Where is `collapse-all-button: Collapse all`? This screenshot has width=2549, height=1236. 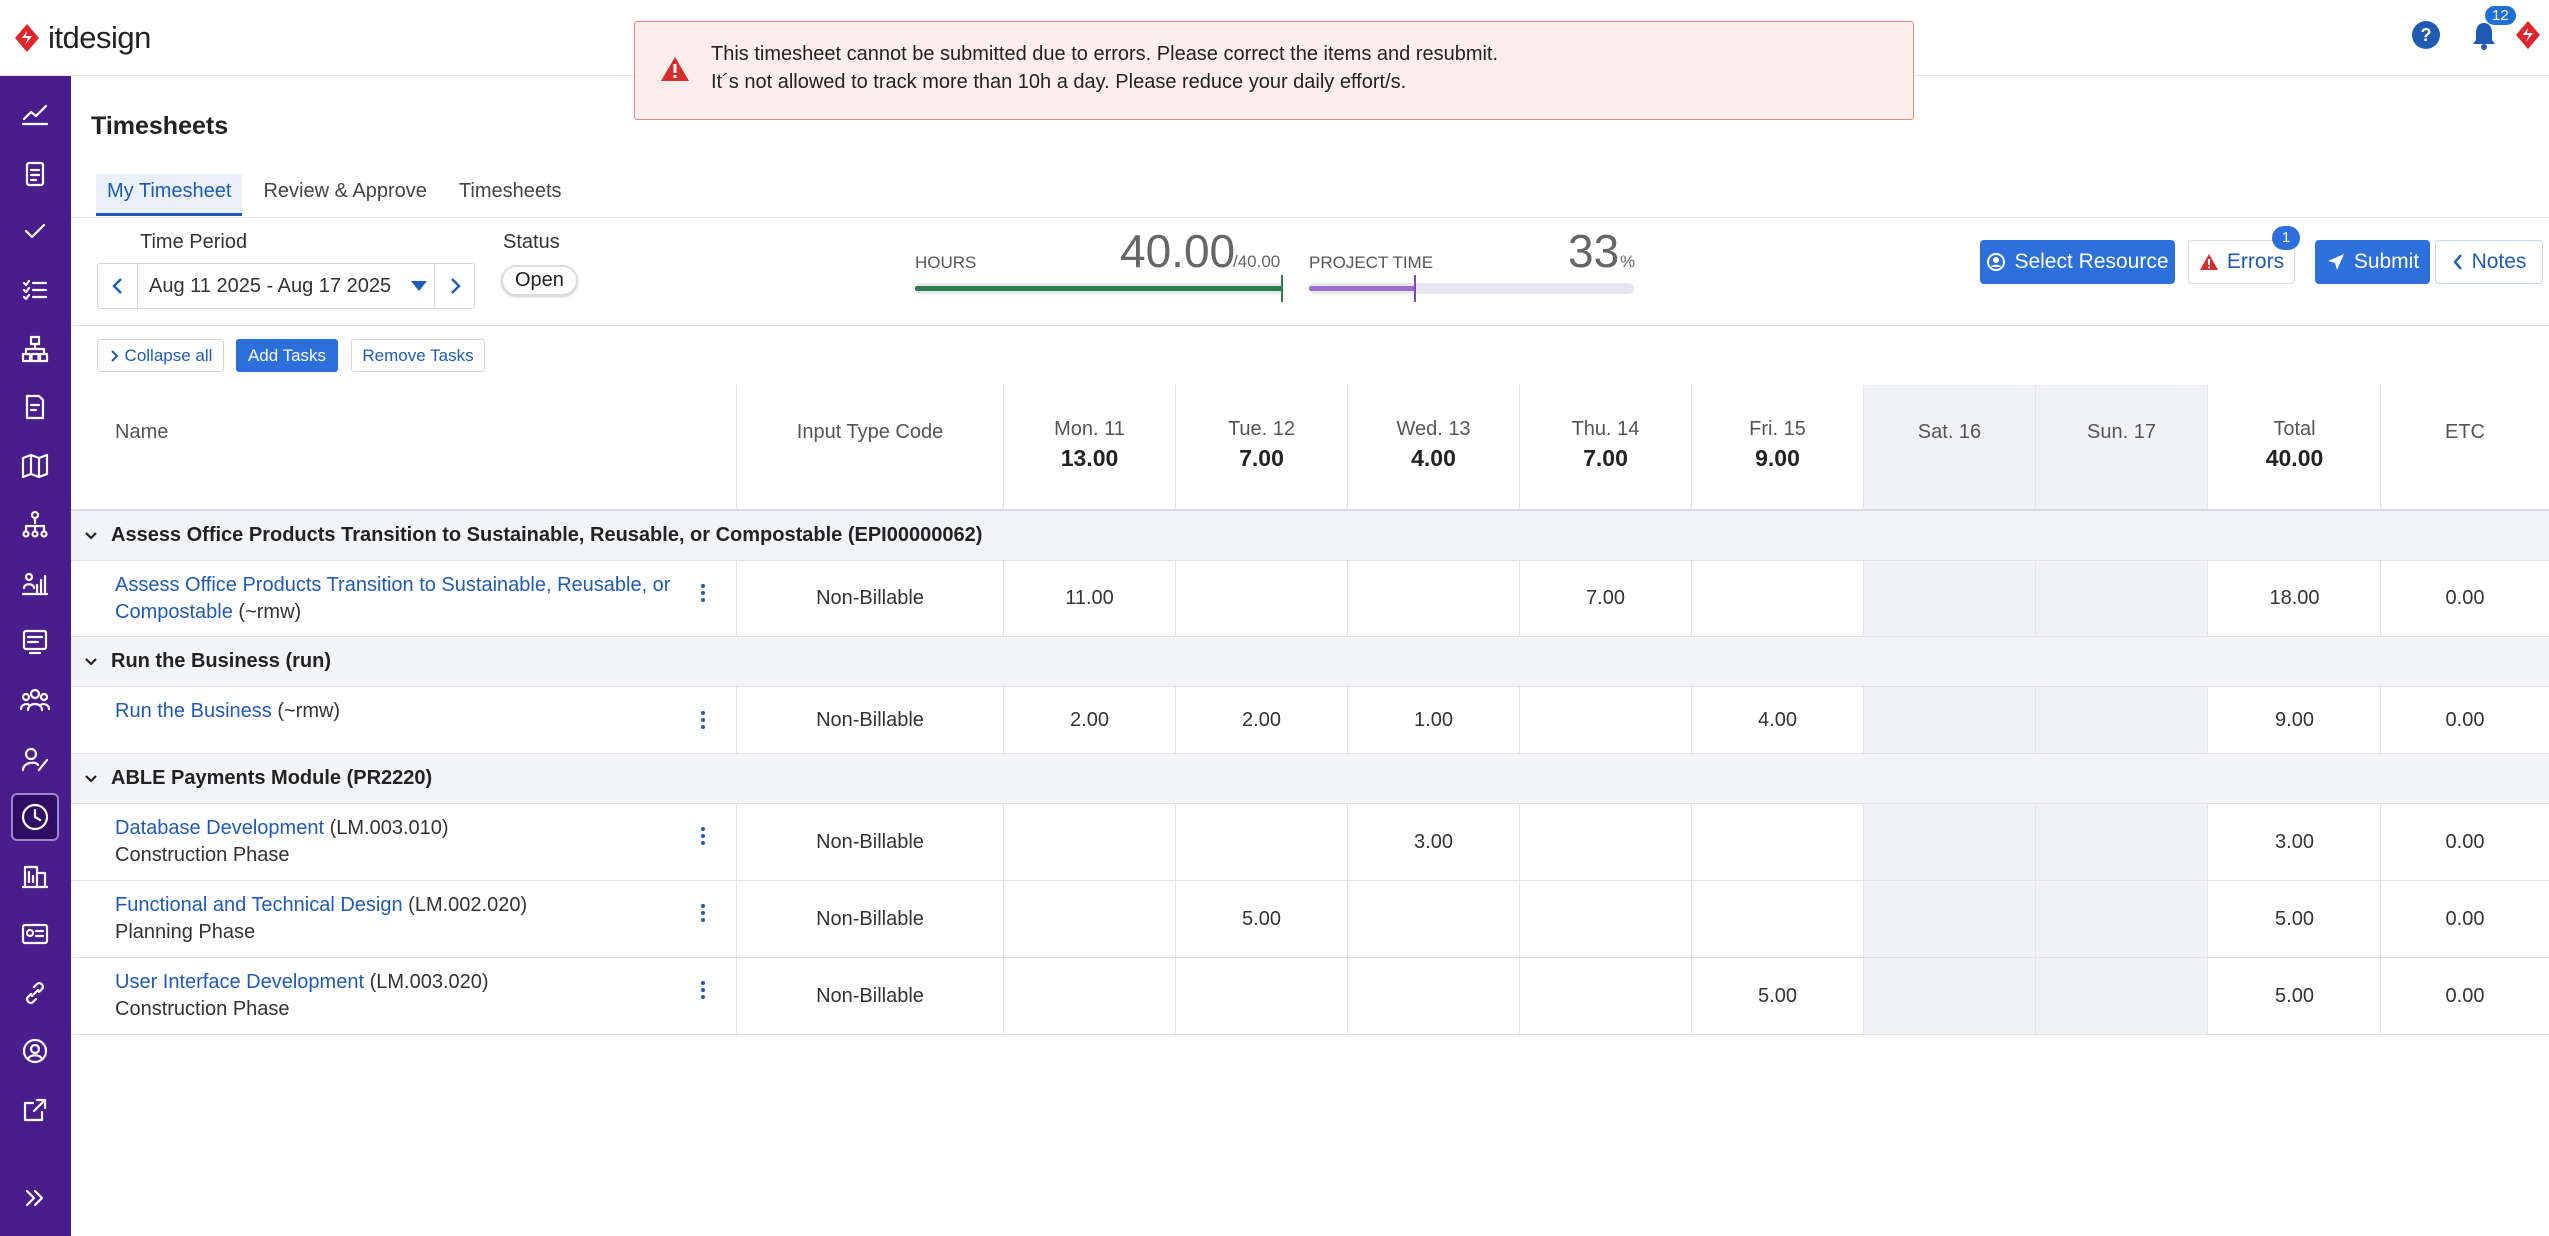 collapse-all-button: Collapse all is located at coordinates (160, 355).